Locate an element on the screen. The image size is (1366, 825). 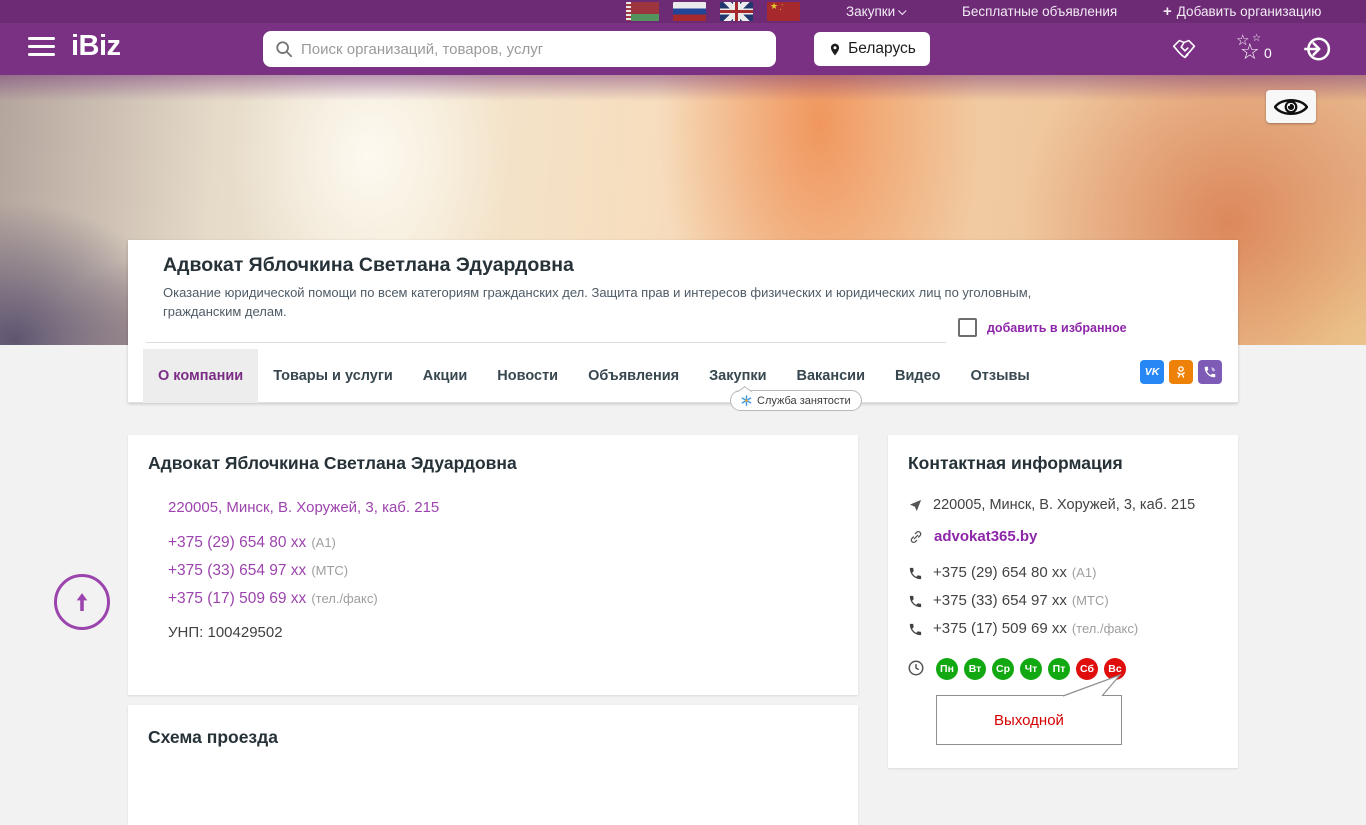
stars-icon: ☆ ☆ ☆ 0 is located at coordinates (1254, 48).